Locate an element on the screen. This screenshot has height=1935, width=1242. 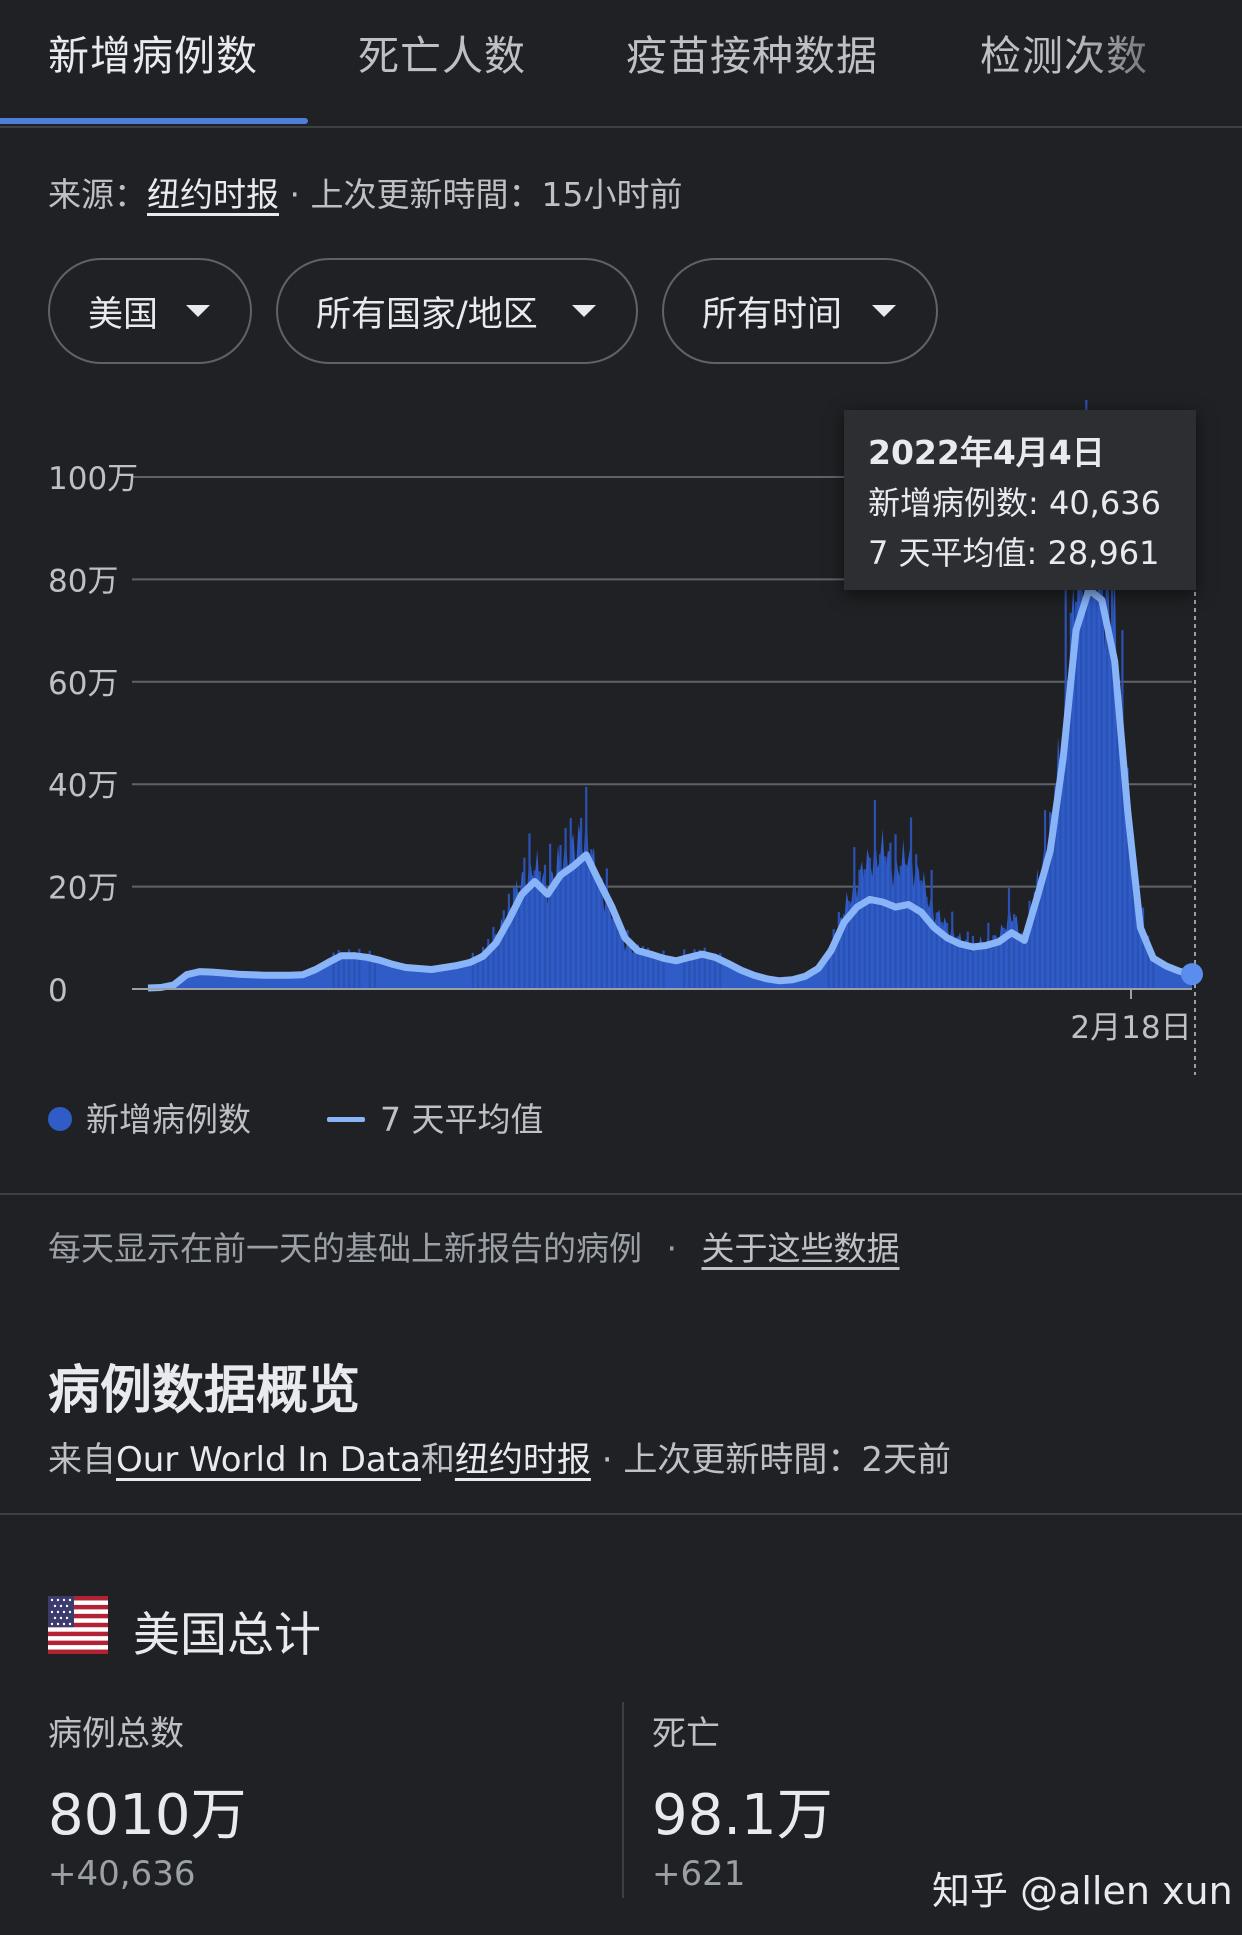
y-tick-label: 0 is located at coordinates (58, 991).